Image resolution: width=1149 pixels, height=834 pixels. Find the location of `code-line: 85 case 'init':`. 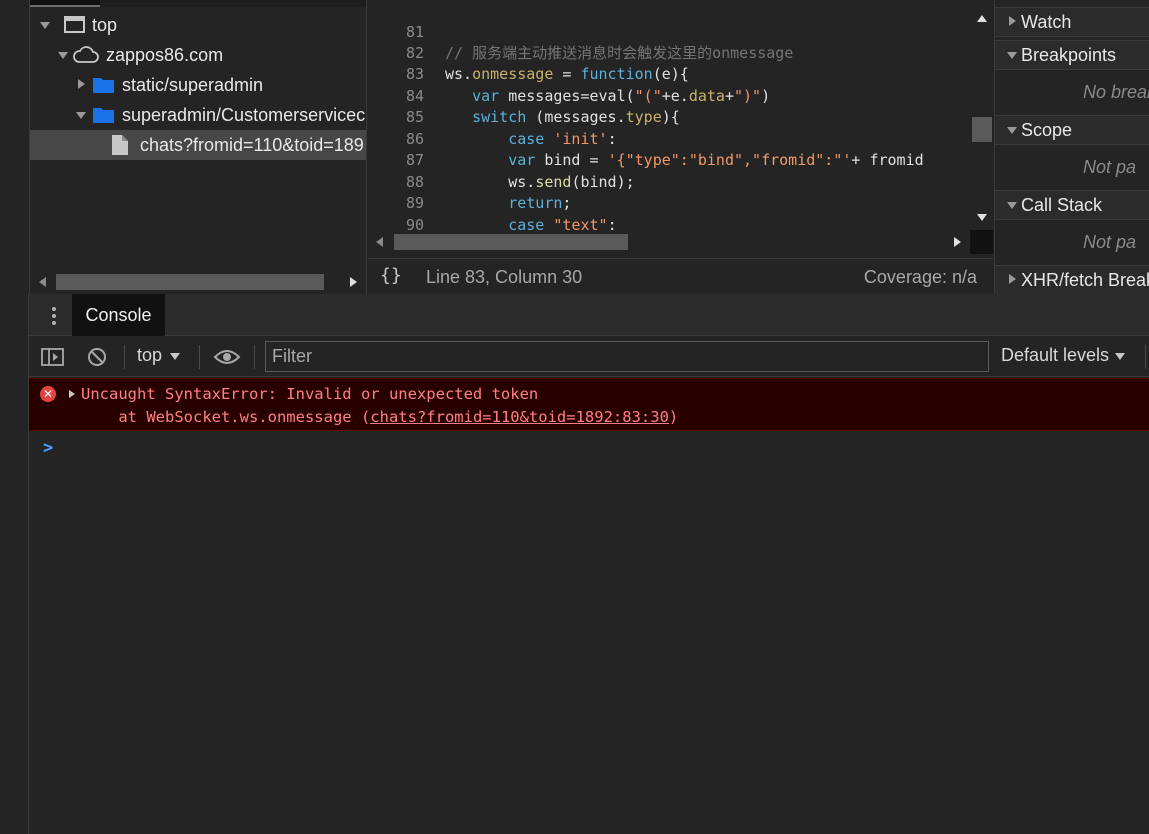

code-line: 85 case 'init': is located at coordinates (668, 117).